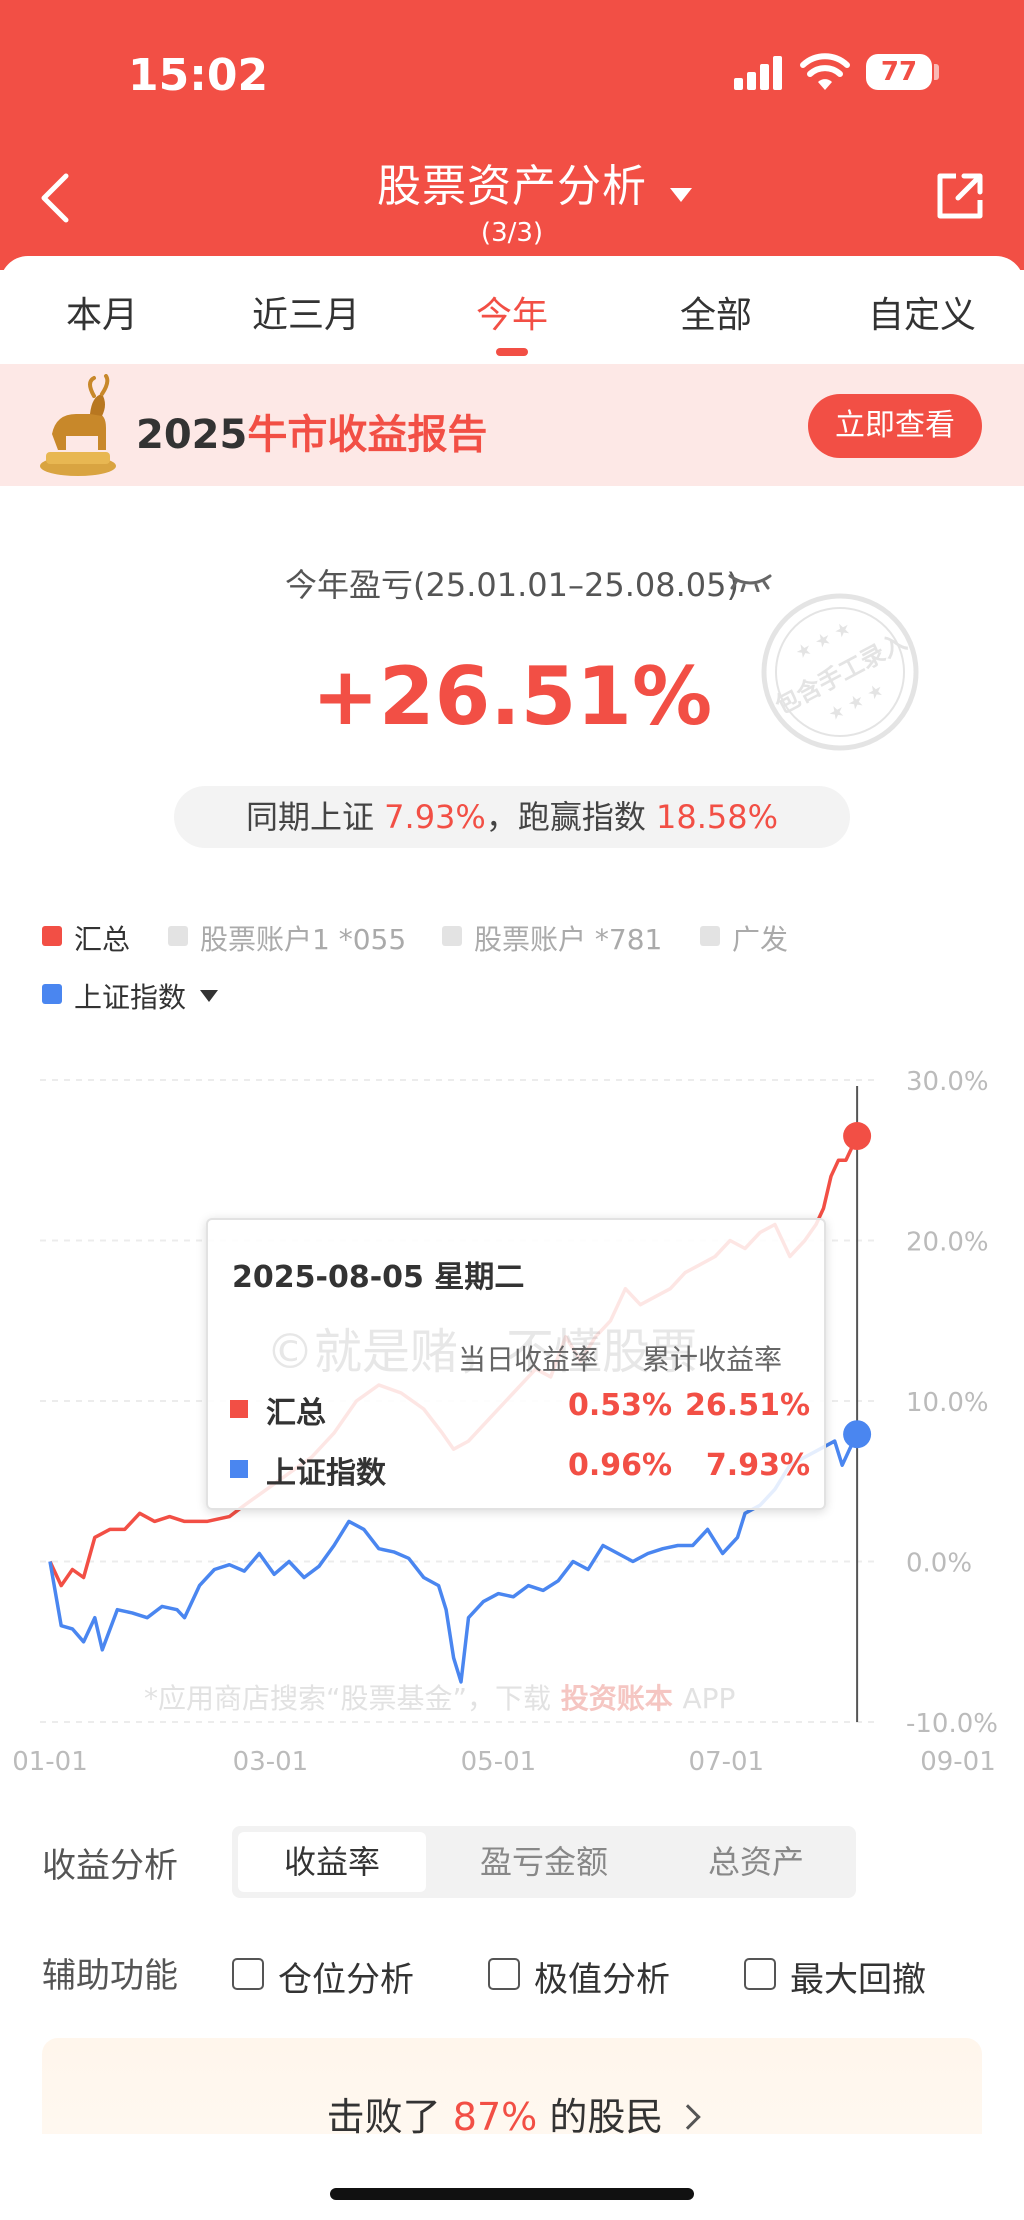 This screenshot has height=2220, width=1024. Describe the element at coordinates (759, 72) in the screenshot. I see `cellular-signal-icon` at that location.